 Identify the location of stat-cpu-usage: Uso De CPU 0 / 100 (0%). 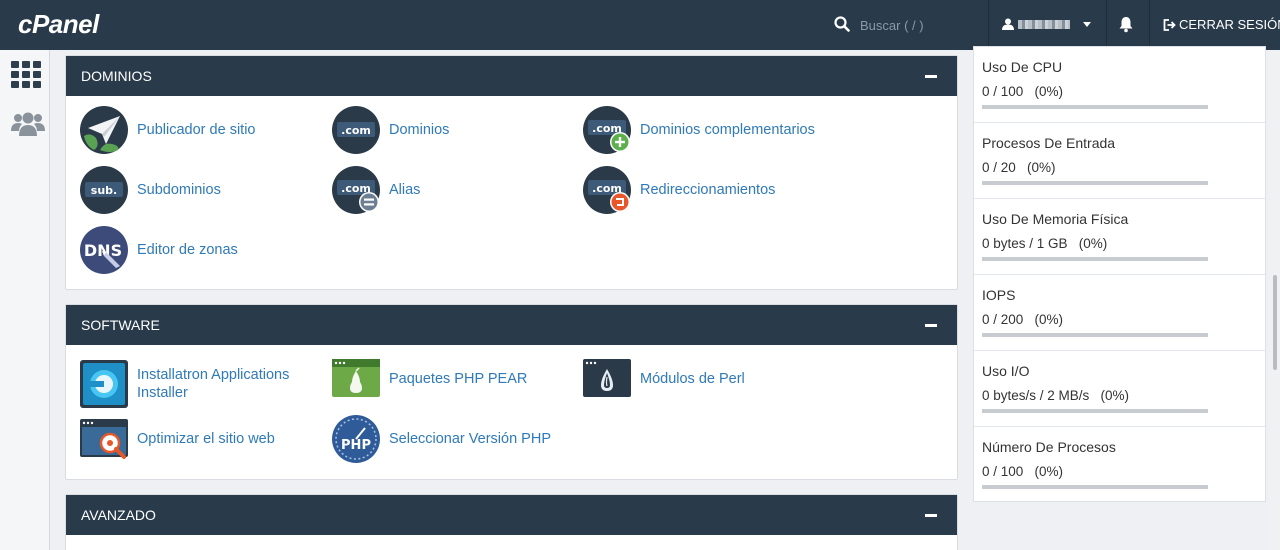
(1119, 85).